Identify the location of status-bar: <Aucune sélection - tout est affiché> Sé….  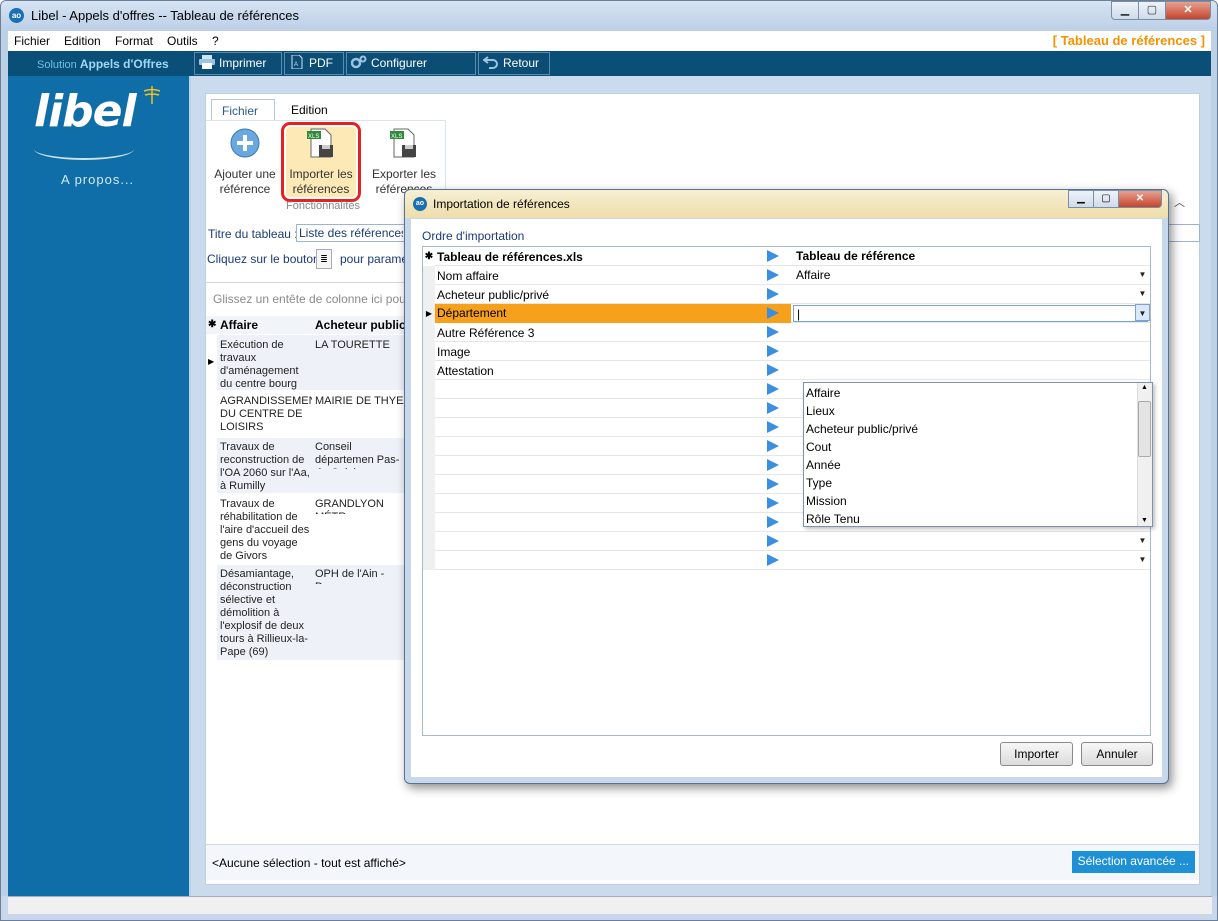
(702, 862).